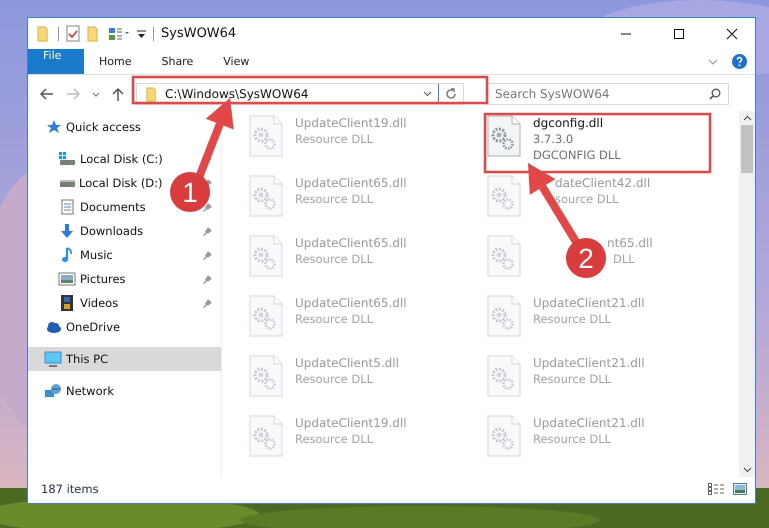  Describe the element at coordinates (747, 149) in the screenshot. I see `scroll-thumb` at that location.